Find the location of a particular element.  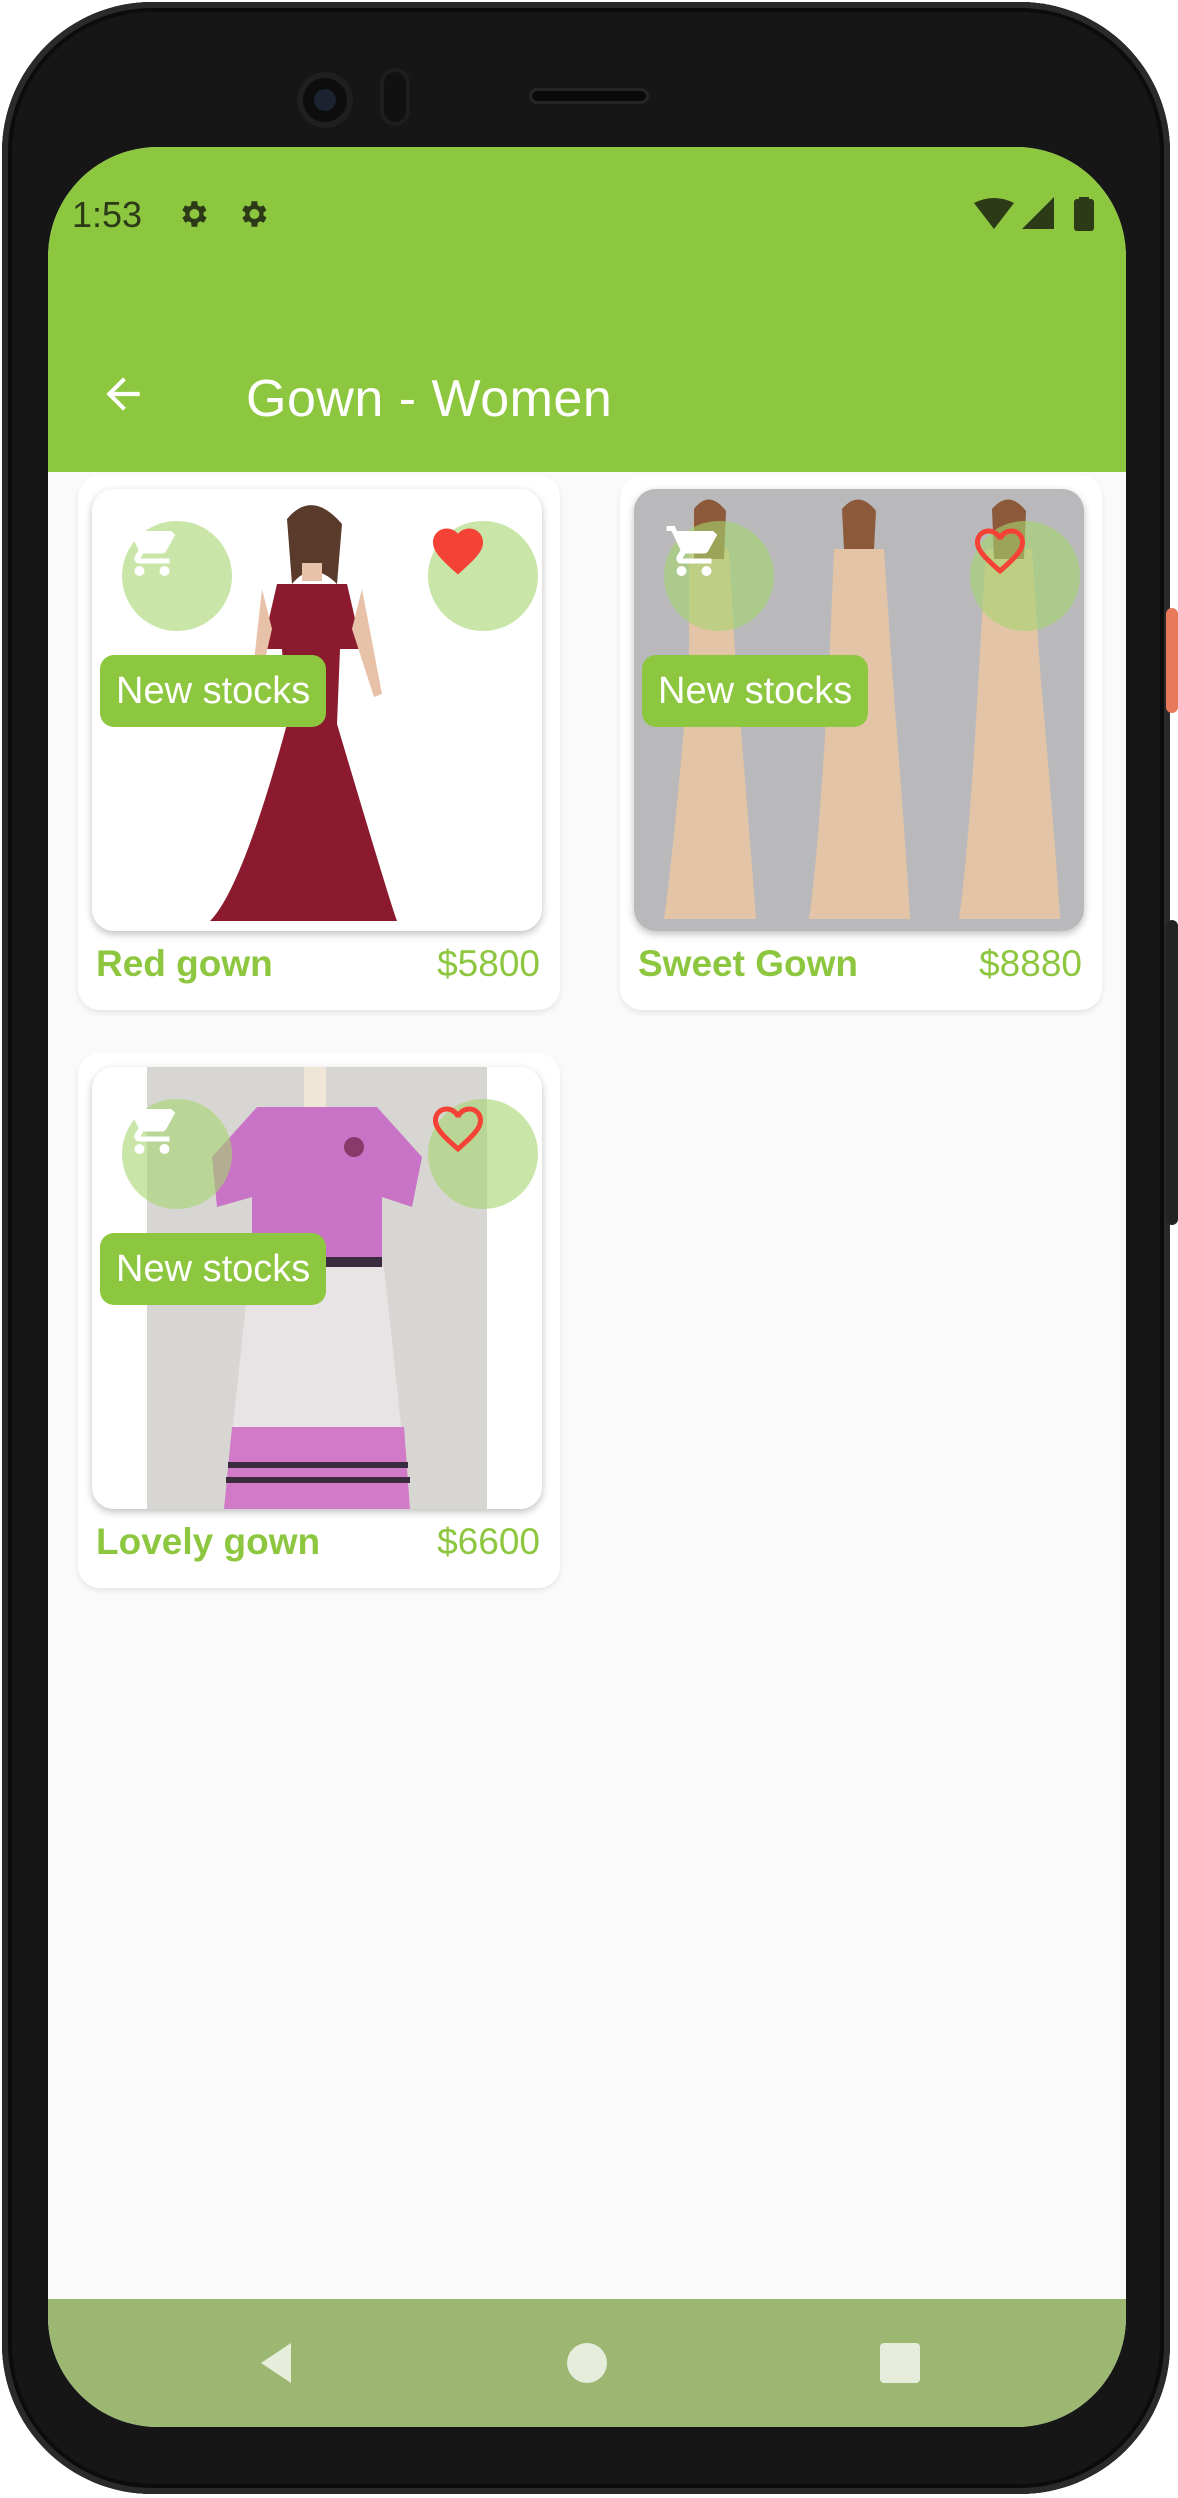

status-time: 1:53 is located at coordinates (107, 214).